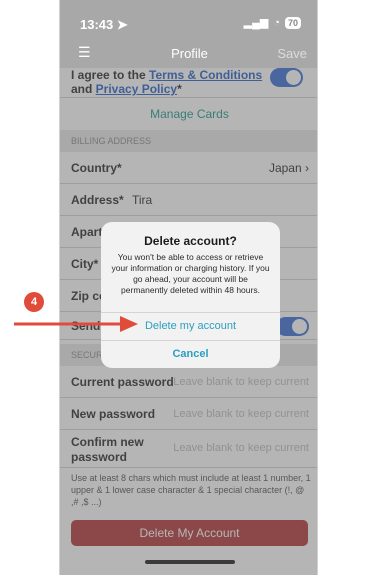  Describe the element at coordinates (292, 53) in the screenshot. I see `save-button: Save` at that location.